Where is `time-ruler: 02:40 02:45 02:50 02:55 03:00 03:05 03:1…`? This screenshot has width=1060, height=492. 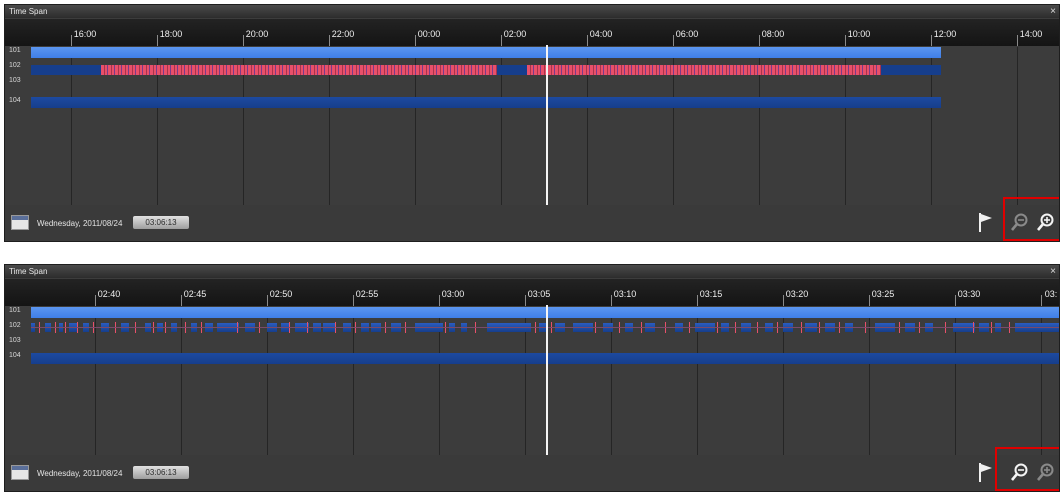 time-ruler: 02:40 02:45 02:50 02:55 03:00 03:05 03:1… is located at coordinates (532, 292).